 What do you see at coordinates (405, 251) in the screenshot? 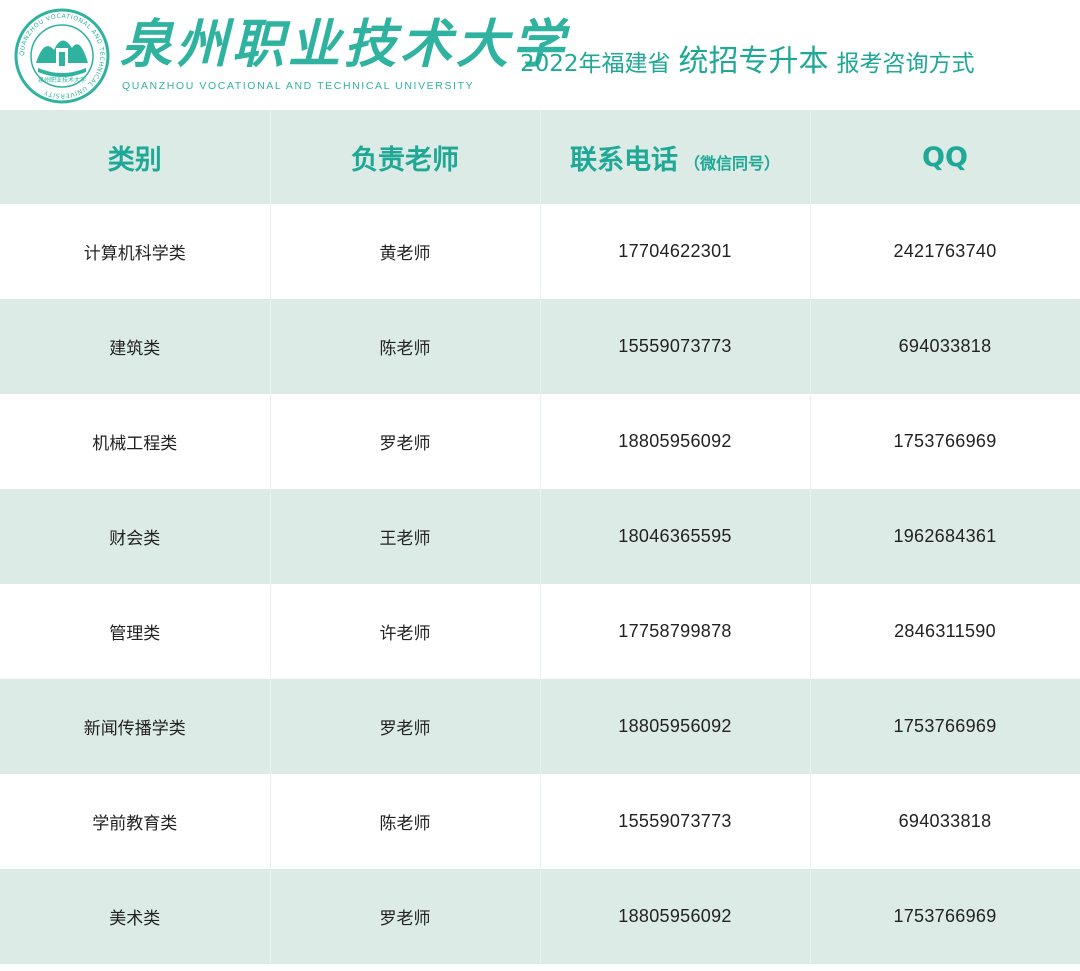
I see `cell-teacher: 黄老师` at bounding box center [405, 251].